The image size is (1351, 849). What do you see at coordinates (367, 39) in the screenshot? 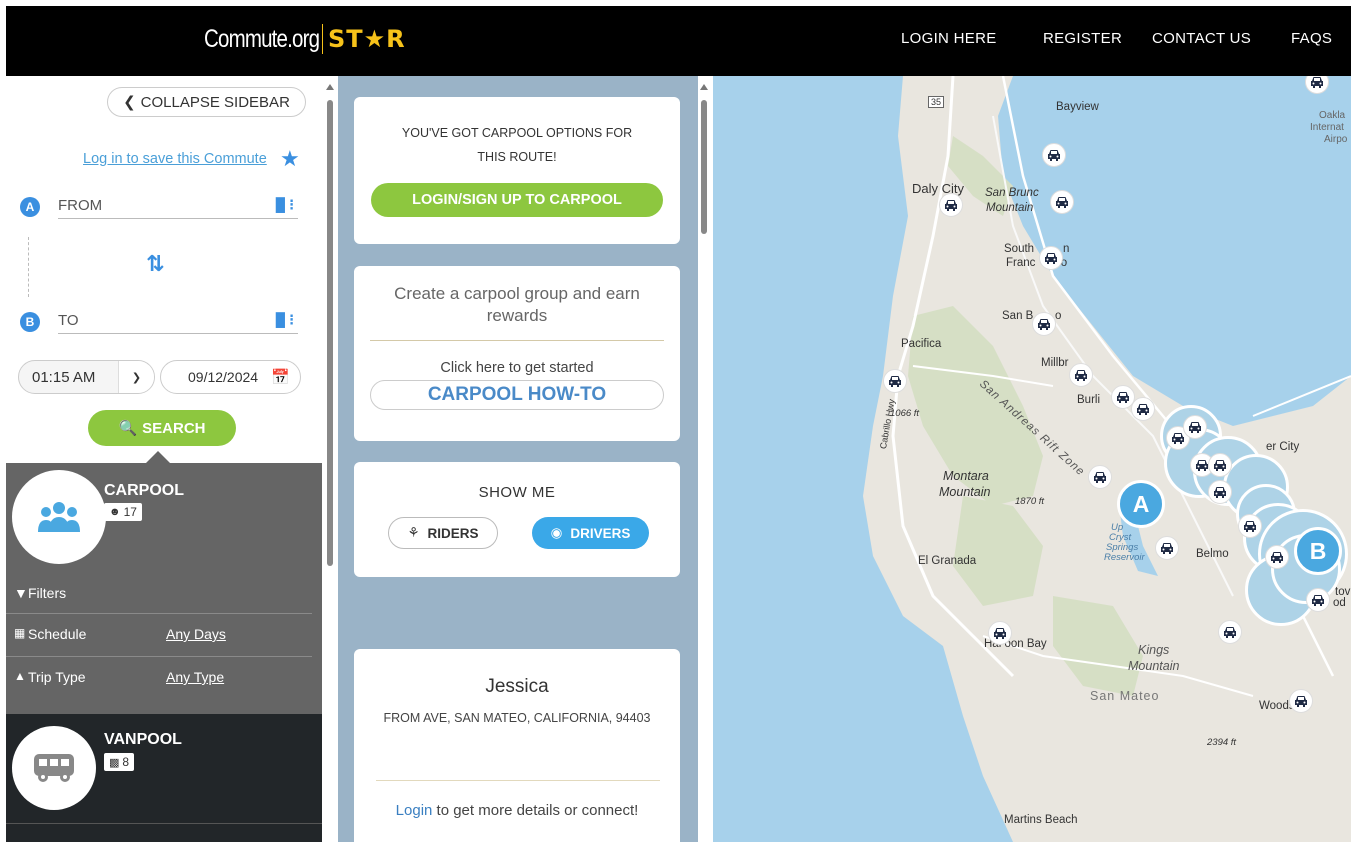
I see `logo-star-text: ST★R` at bounding box center [367, 39].